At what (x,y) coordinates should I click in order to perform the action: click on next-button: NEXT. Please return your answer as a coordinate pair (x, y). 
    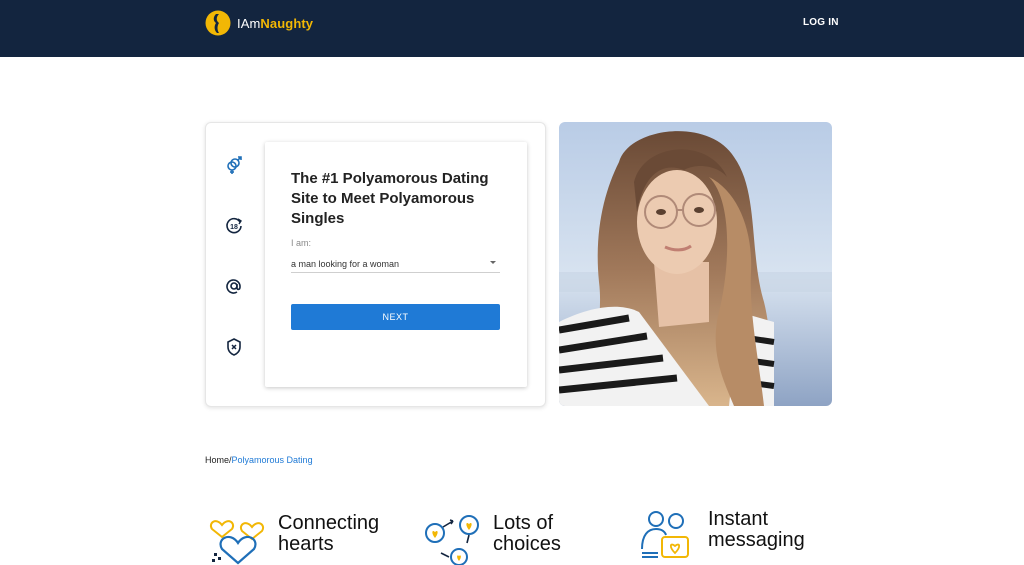
    Looking at the image, I should click on (395, 317).